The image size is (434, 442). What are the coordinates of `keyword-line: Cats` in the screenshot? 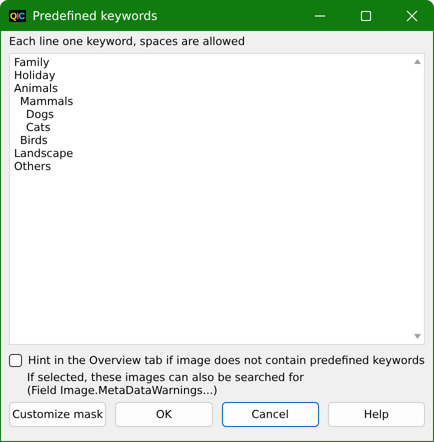 It's located at (38, 127).